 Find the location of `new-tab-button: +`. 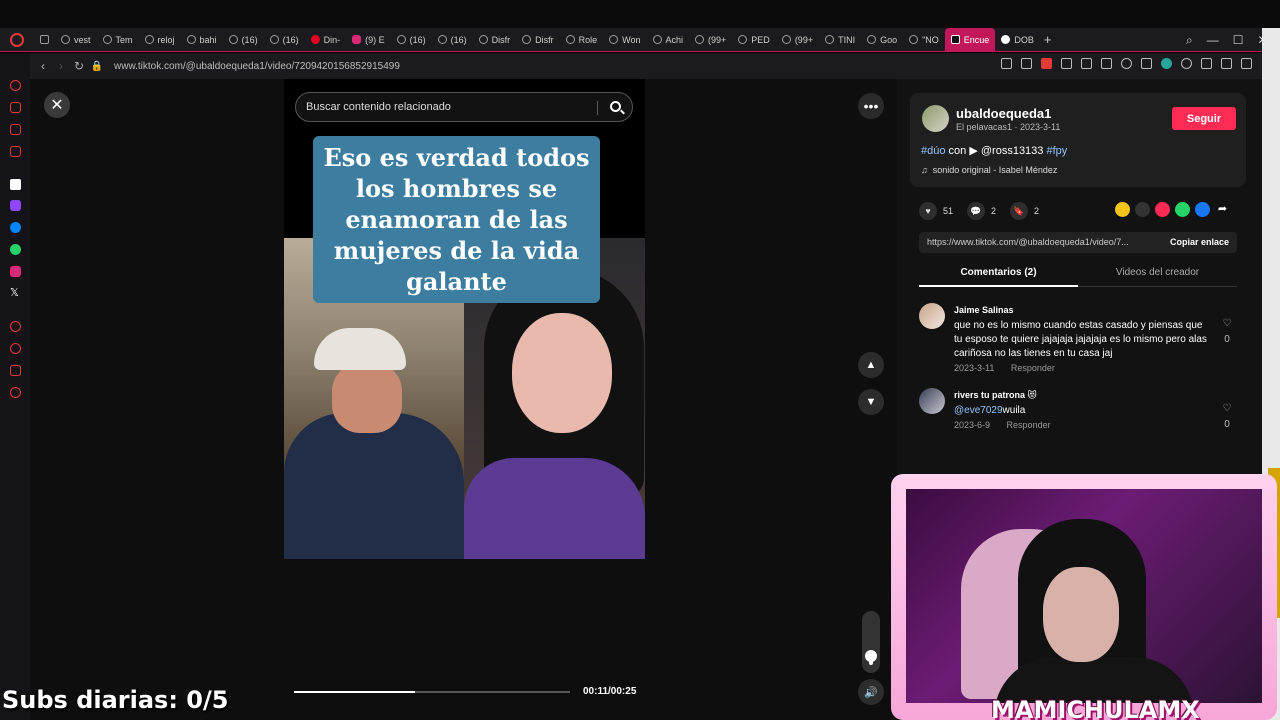

new-tab-button: + is located at coordinates (1048, 39).